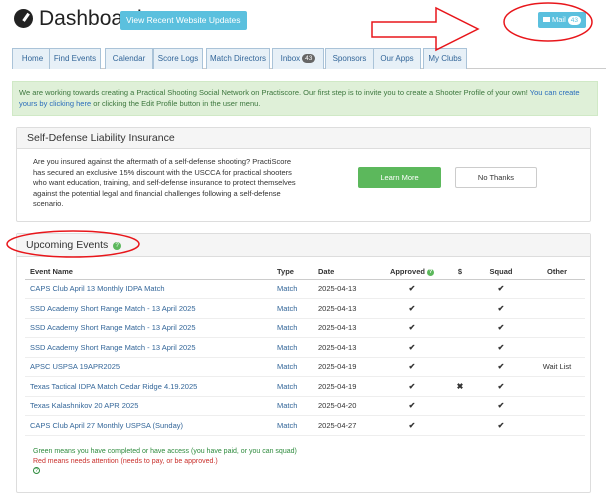 The width and height of the screenshot is (606, 500). I want to click on other-status: Wait List, so click(557, 367).